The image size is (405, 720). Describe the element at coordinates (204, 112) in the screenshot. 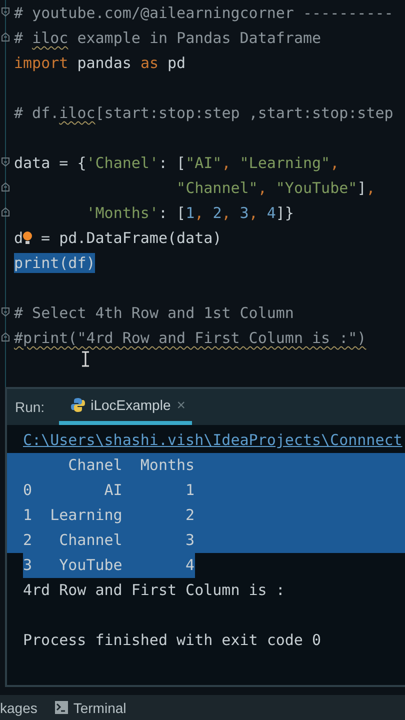

I see `code-line: # df.iloc[start:stop:step ,start:stop:step` at that location.